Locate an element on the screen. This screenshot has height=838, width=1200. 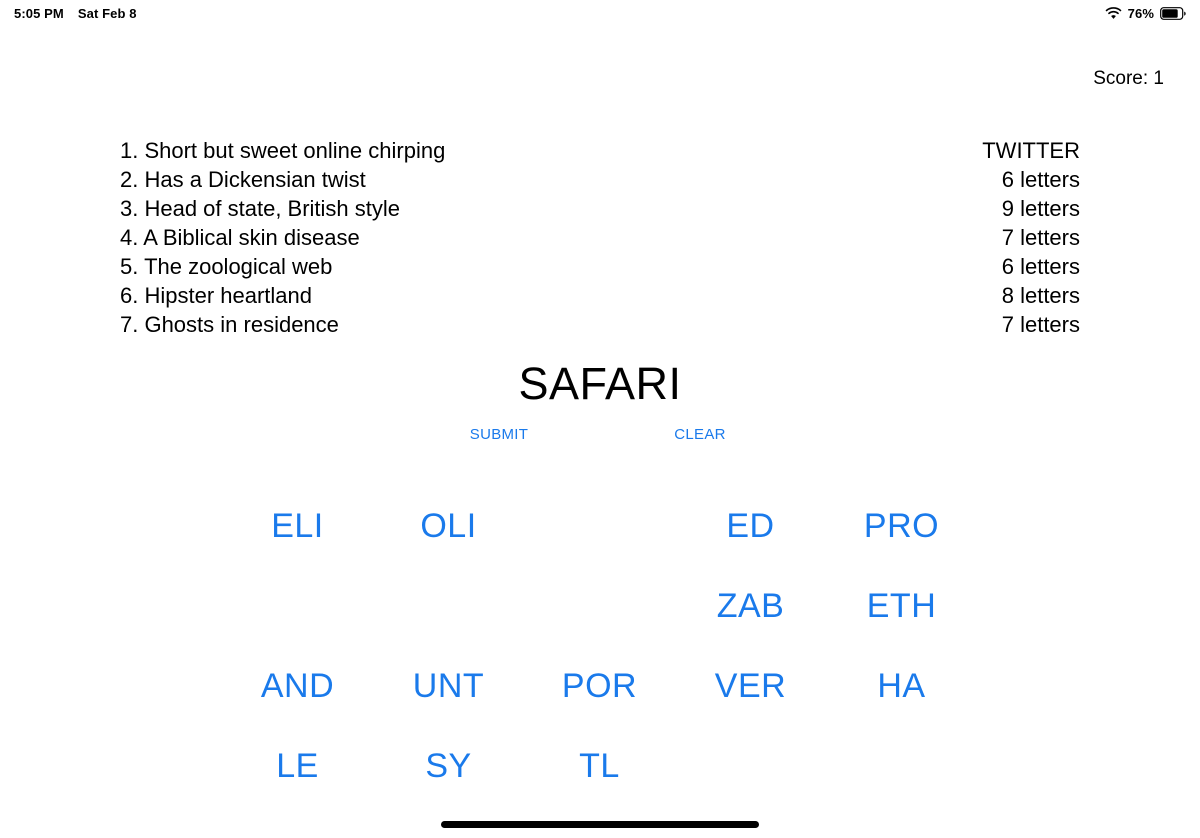
answer-item: 8 letters is located at coordinates (1040, 295).